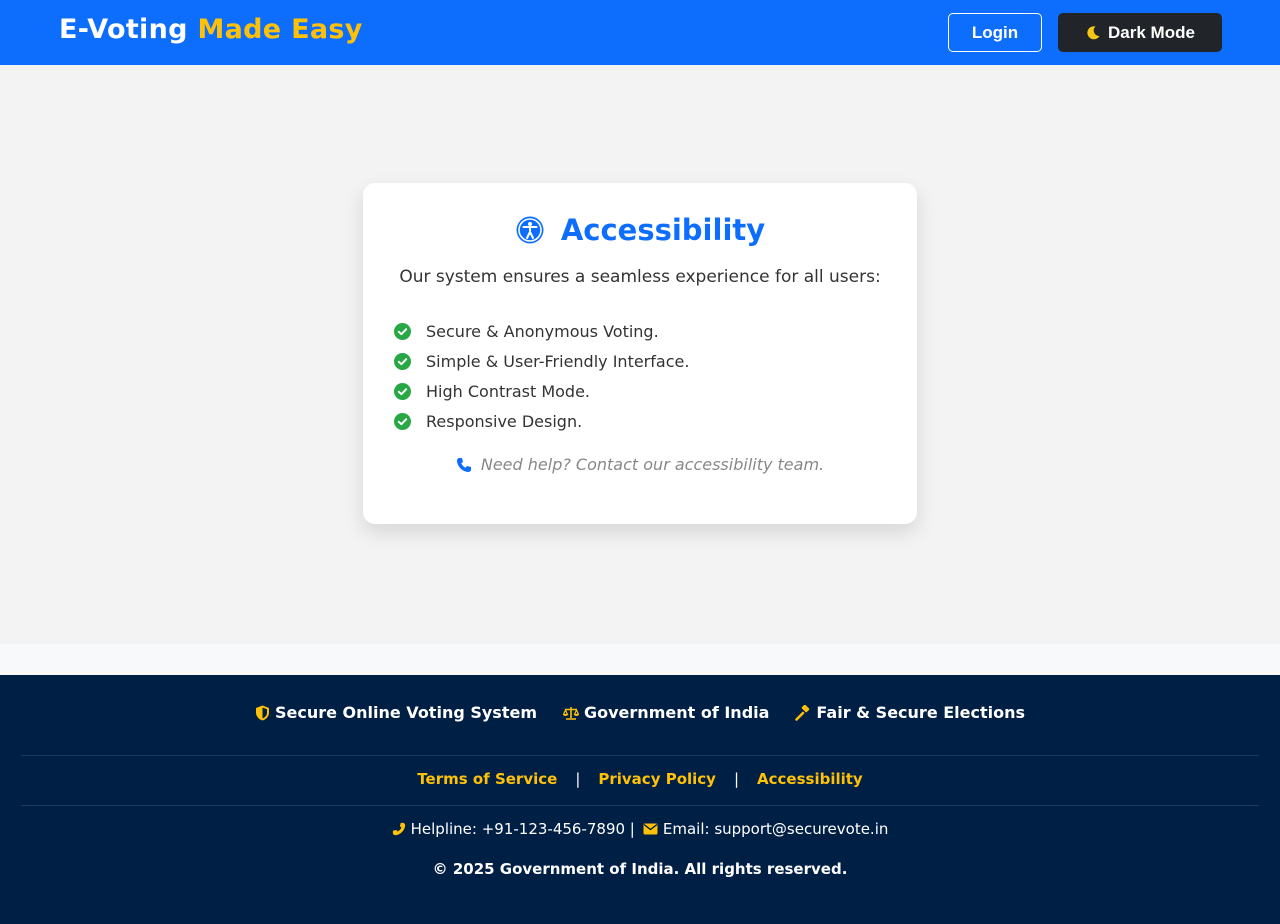 This screenshot has height=924, width=1280. I want to click on brand-logo: E-Voting Made Easy, so click(211, 29).